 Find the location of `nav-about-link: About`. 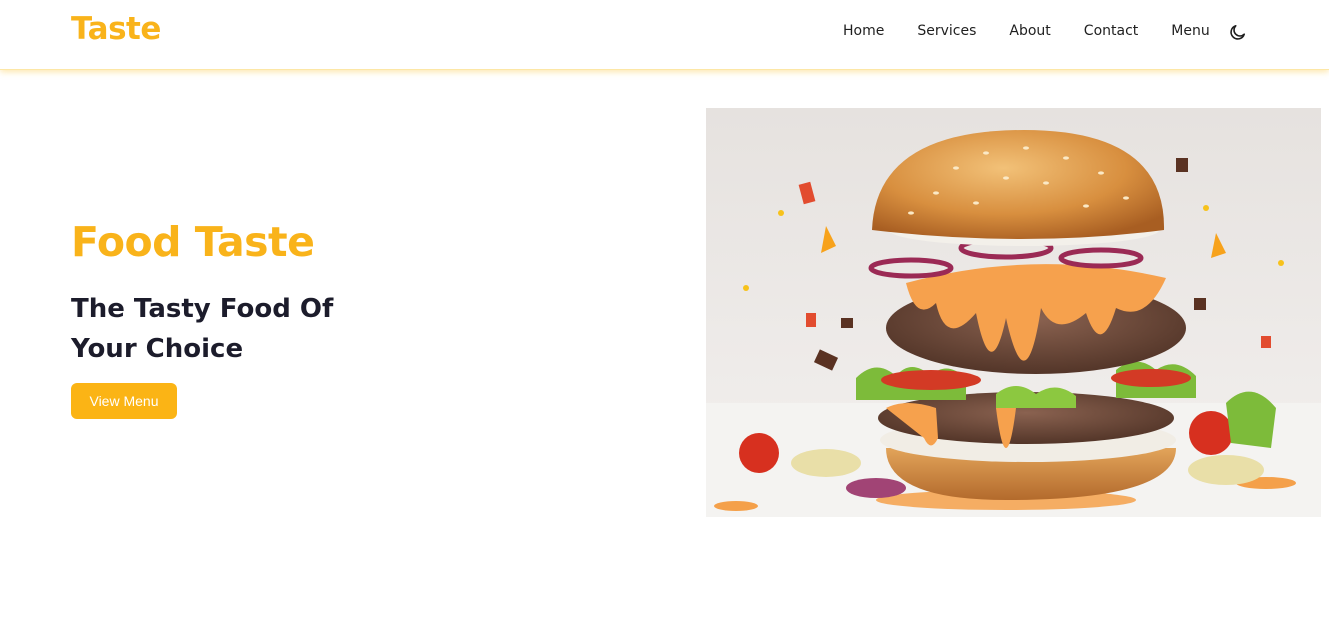

nav-about-link: About is located at coordinates (1029, 31).